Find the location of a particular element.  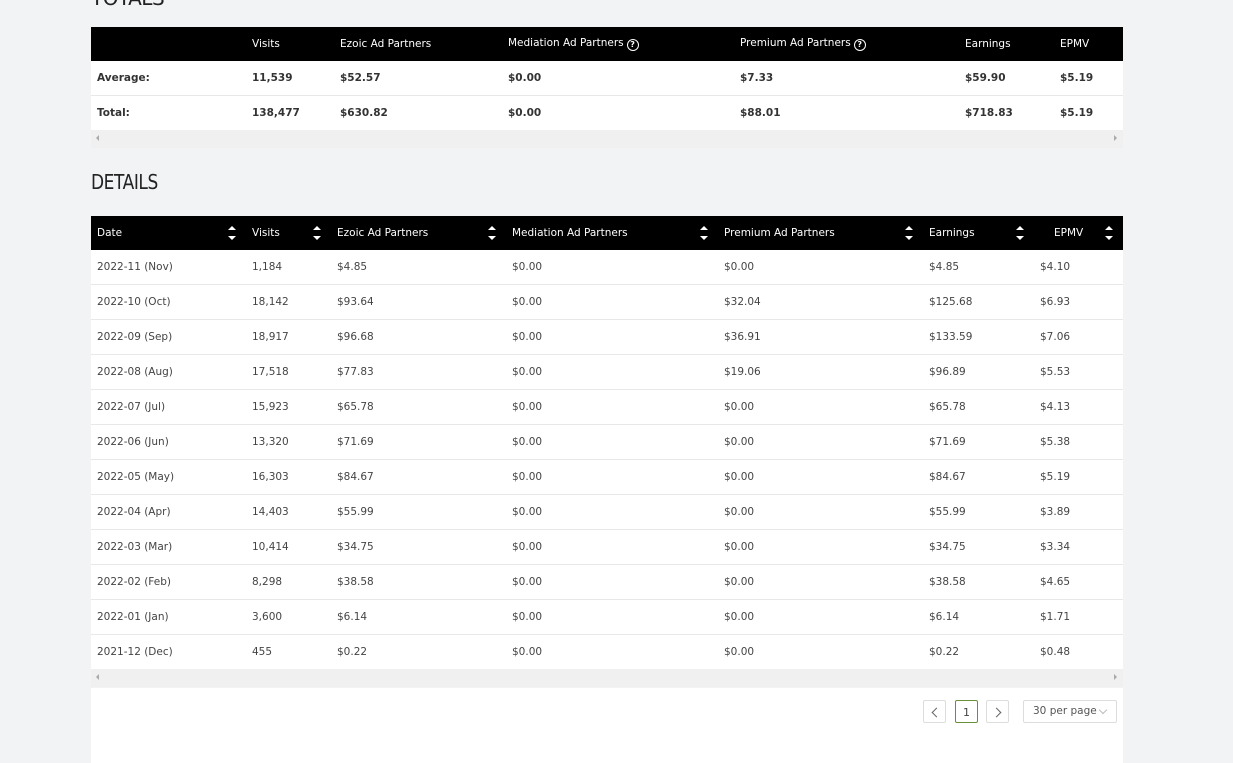

table-cell: $36.91 is located at coordinates (820, 337).